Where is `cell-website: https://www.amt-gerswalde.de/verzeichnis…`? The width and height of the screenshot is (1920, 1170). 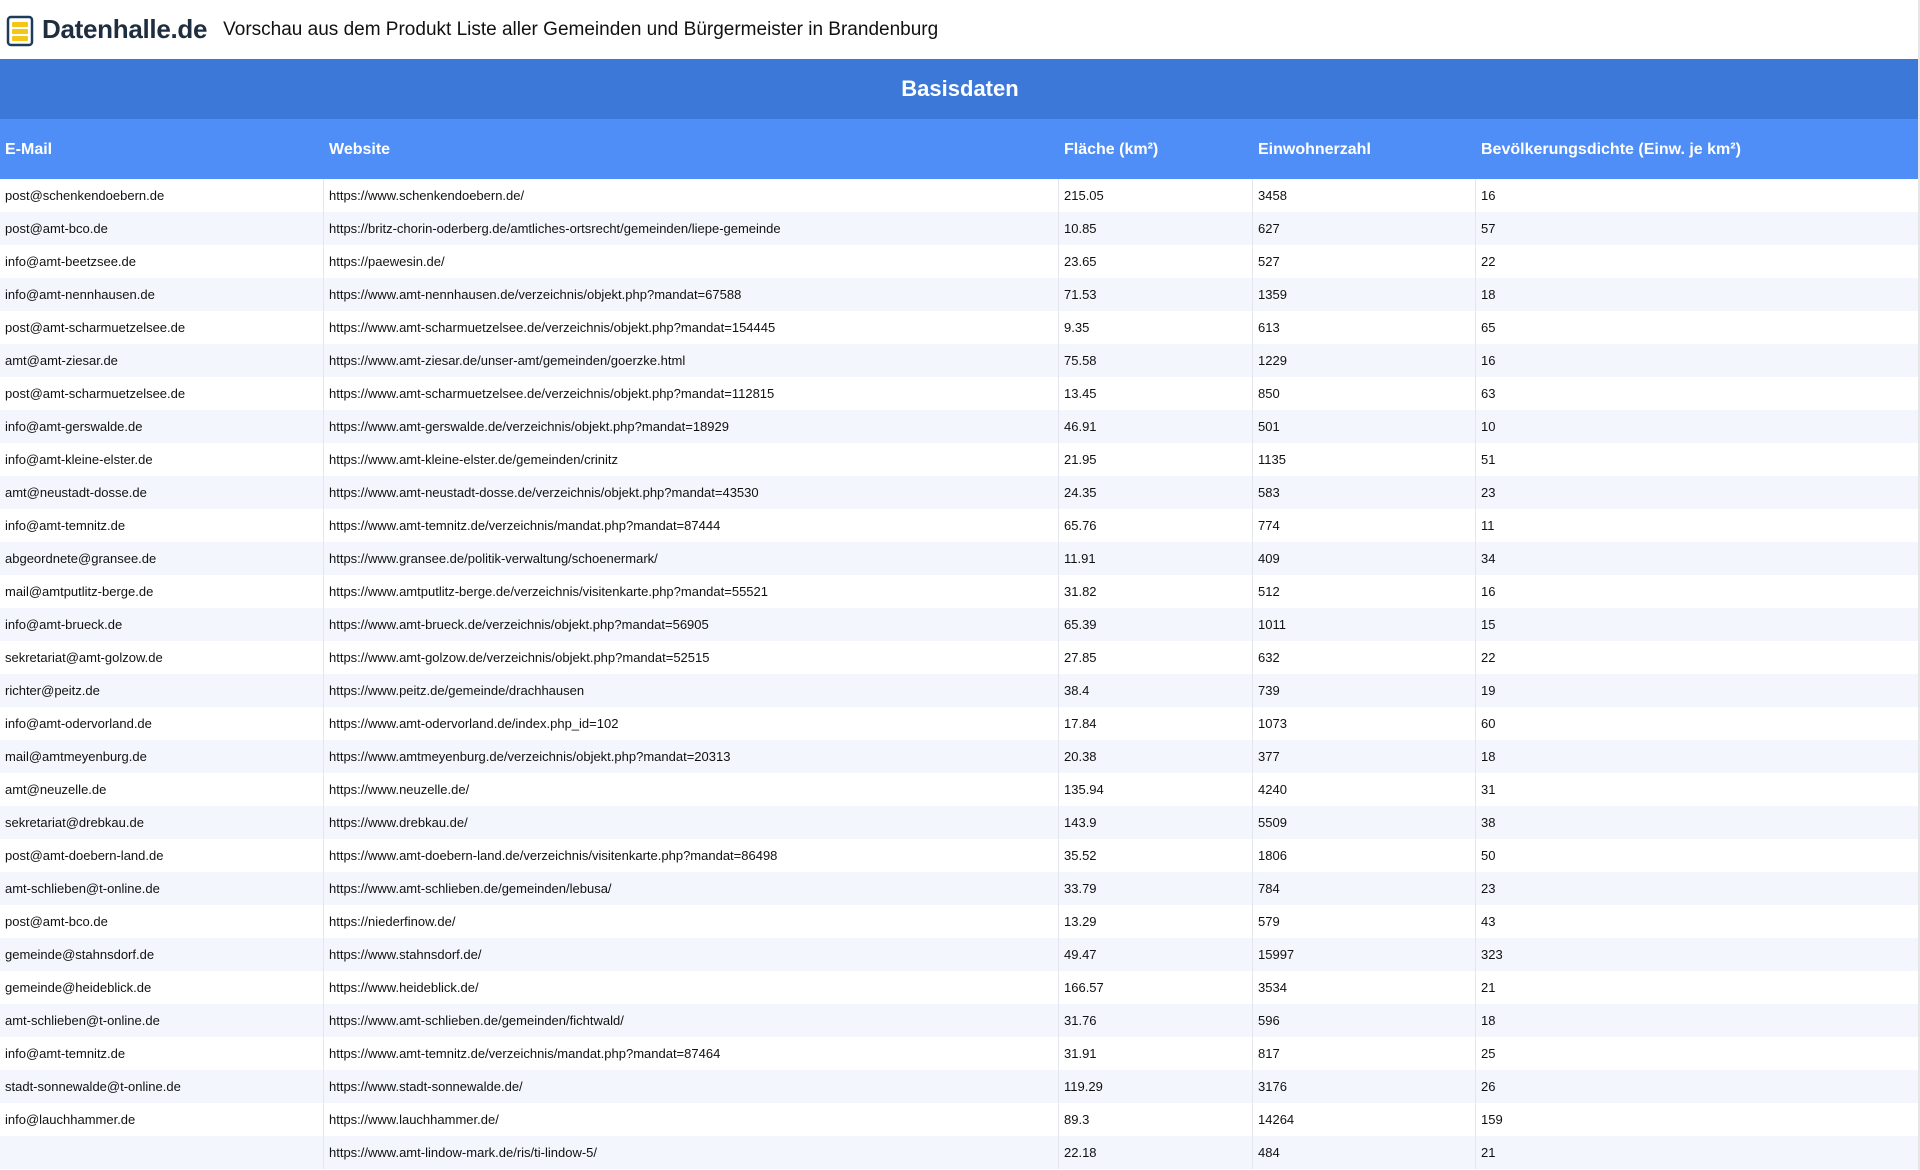
cell-website: https://www.amt-gerswalde.de/verzeichnis… is located at coordinates (691, 426).